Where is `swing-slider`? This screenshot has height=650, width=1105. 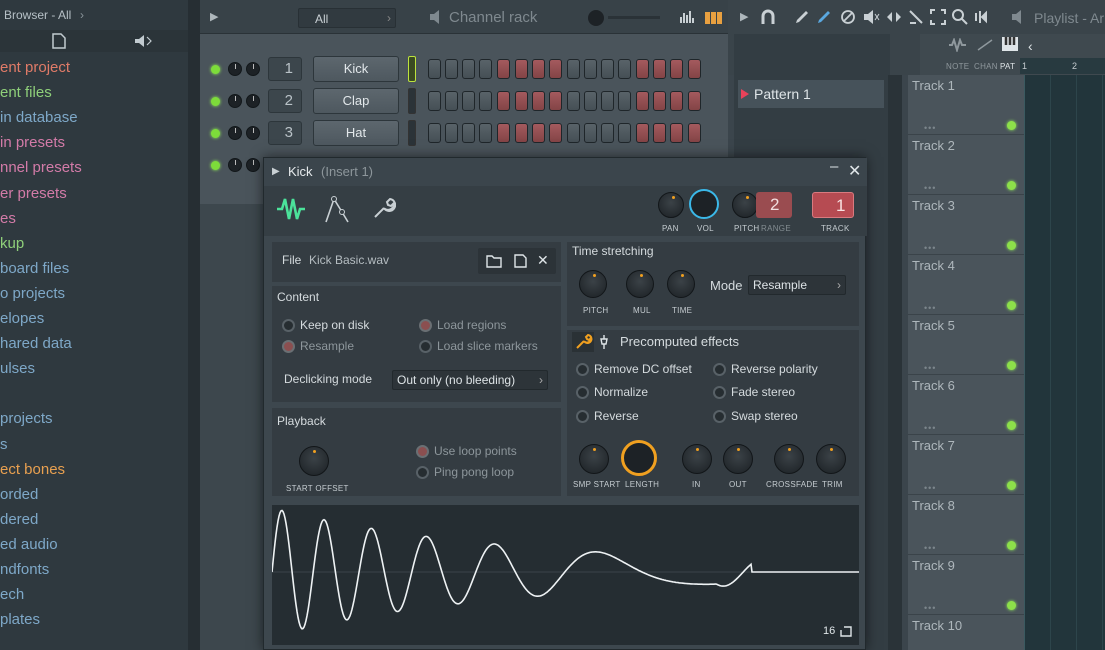
swing-slider is located at coordinates (634, 17).